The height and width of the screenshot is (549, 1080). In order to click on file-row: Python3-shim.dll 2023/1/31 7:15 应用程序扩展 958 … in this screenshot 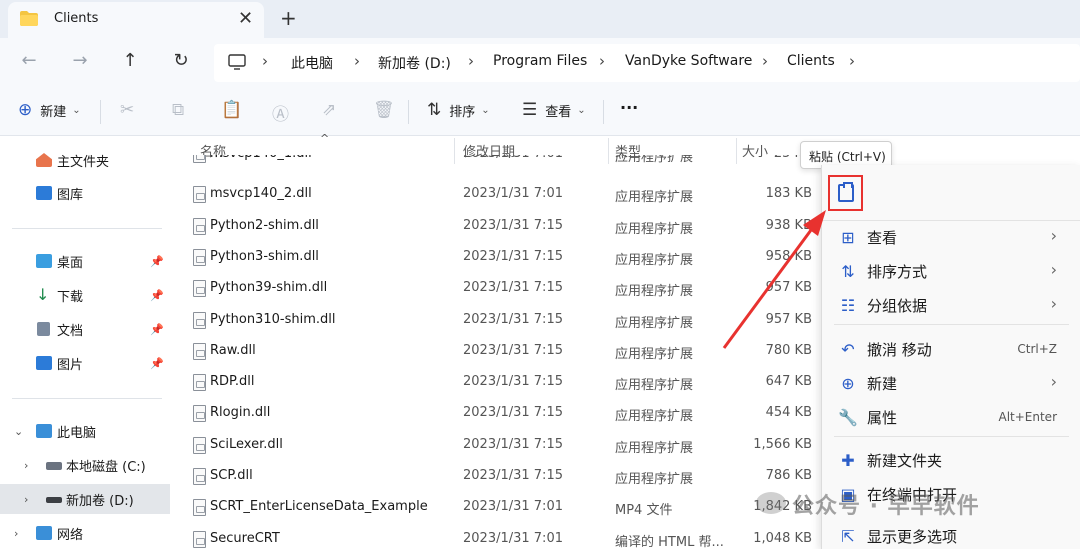, I will do `click(495, 257)`.